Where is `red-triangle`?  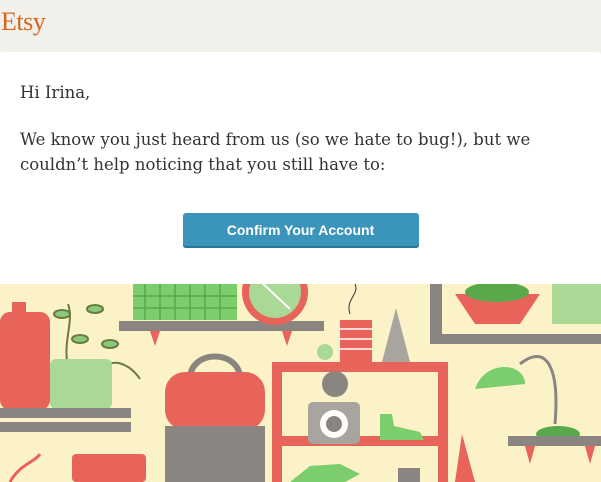 red-triangle is located at coordinates (465, 458).